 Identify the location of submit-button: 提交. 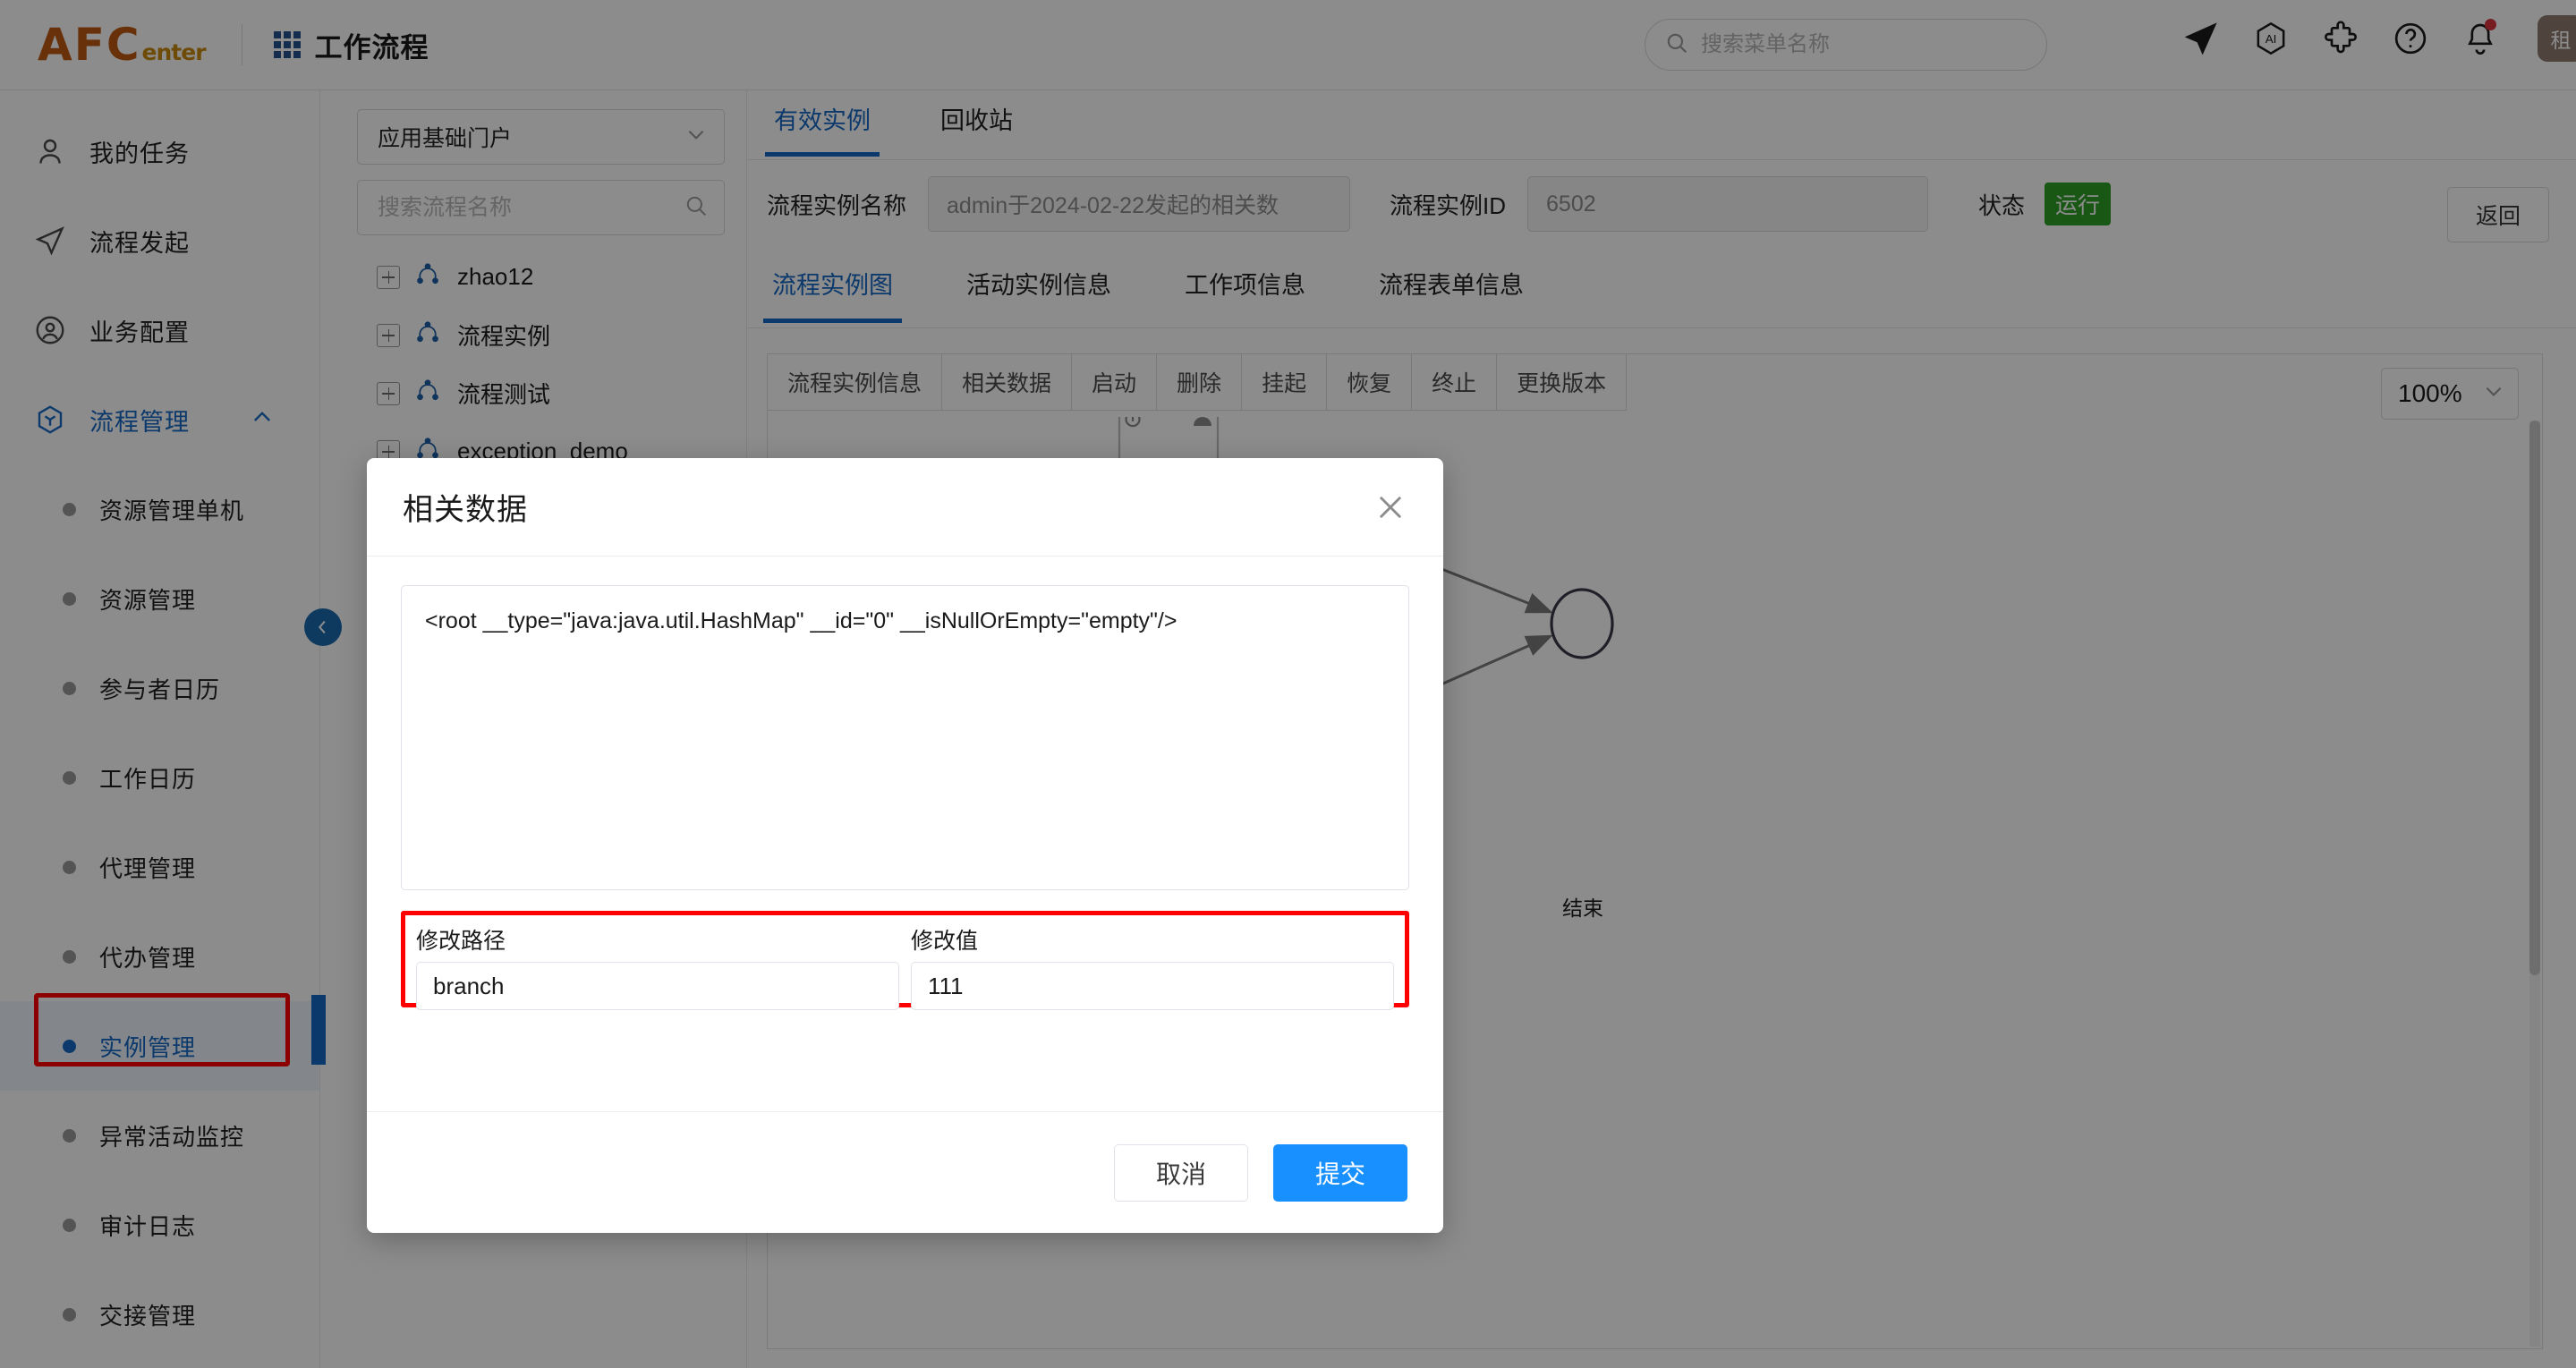
(1340, 1172).